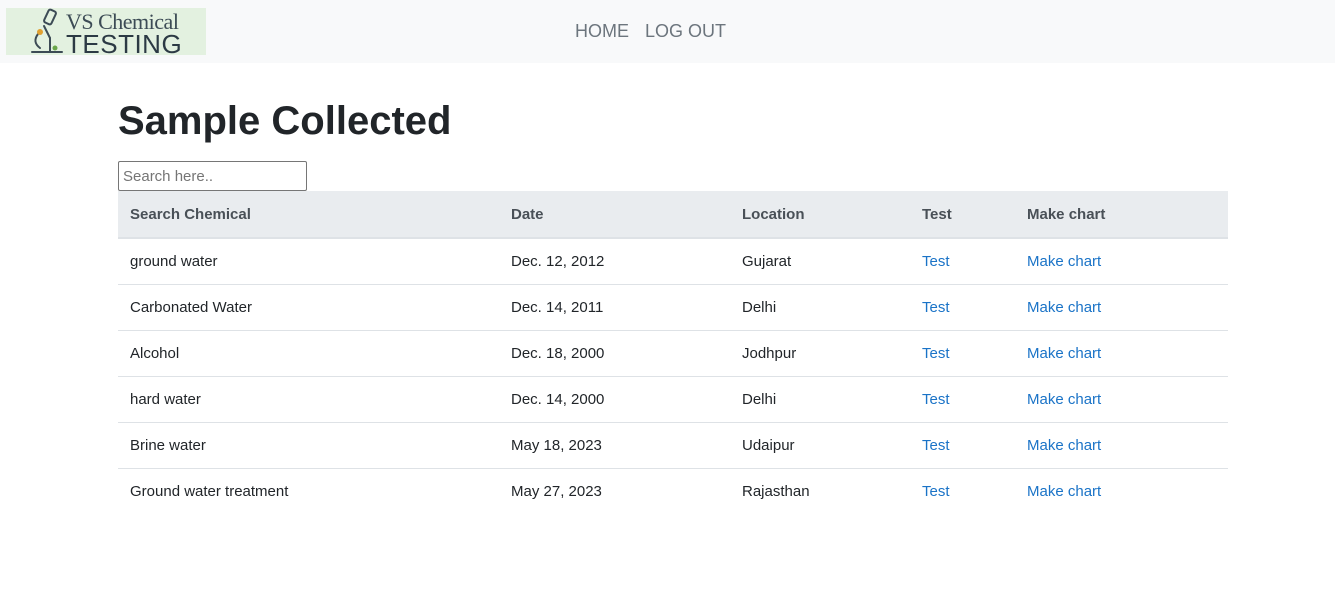  Describe the element at coordinates (308, 352) in the screenshot. I see `cell-chemical: Alcohol` at that location.